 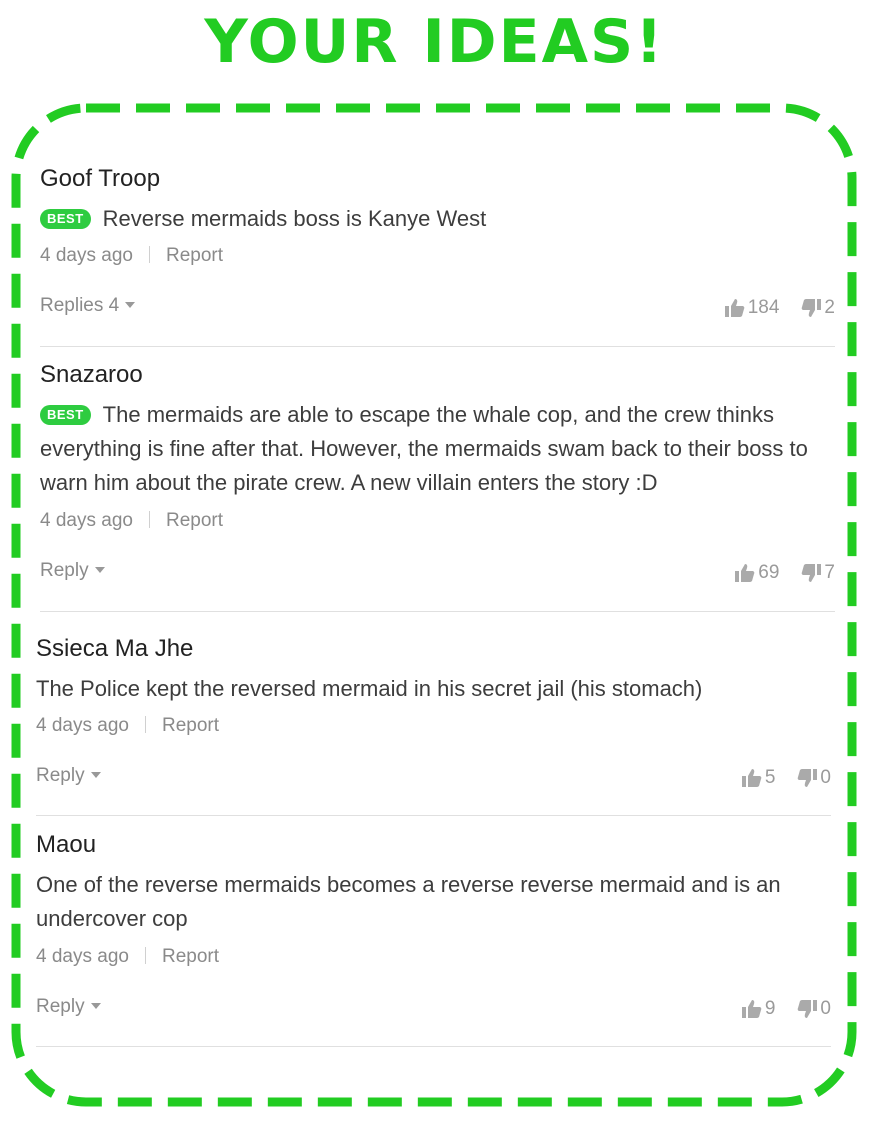 I want to click on comment-text: BEST Reverse mermaids boss is Kanye West, so click(x=437, y=219).